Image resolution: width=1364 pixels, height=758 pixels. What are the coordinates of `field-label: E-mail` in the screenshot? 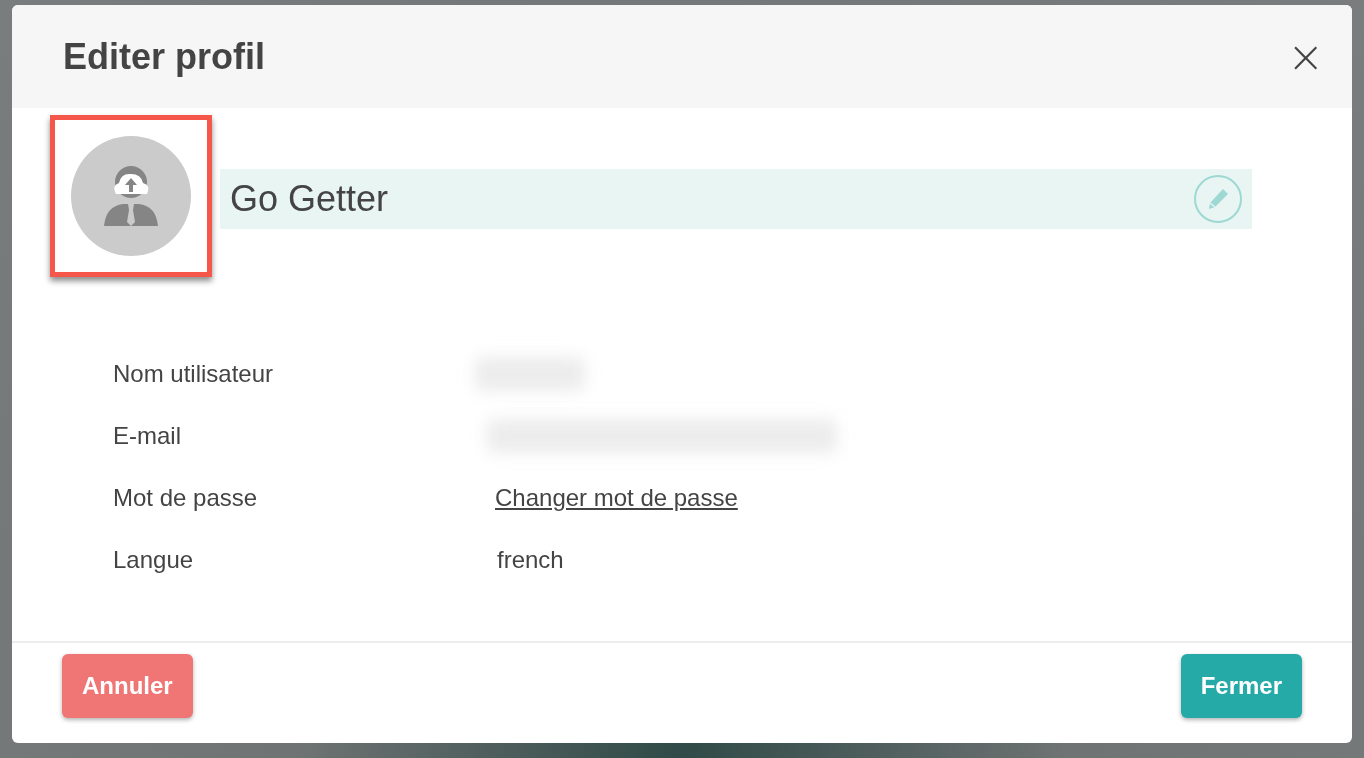 It's located at (147, 436).